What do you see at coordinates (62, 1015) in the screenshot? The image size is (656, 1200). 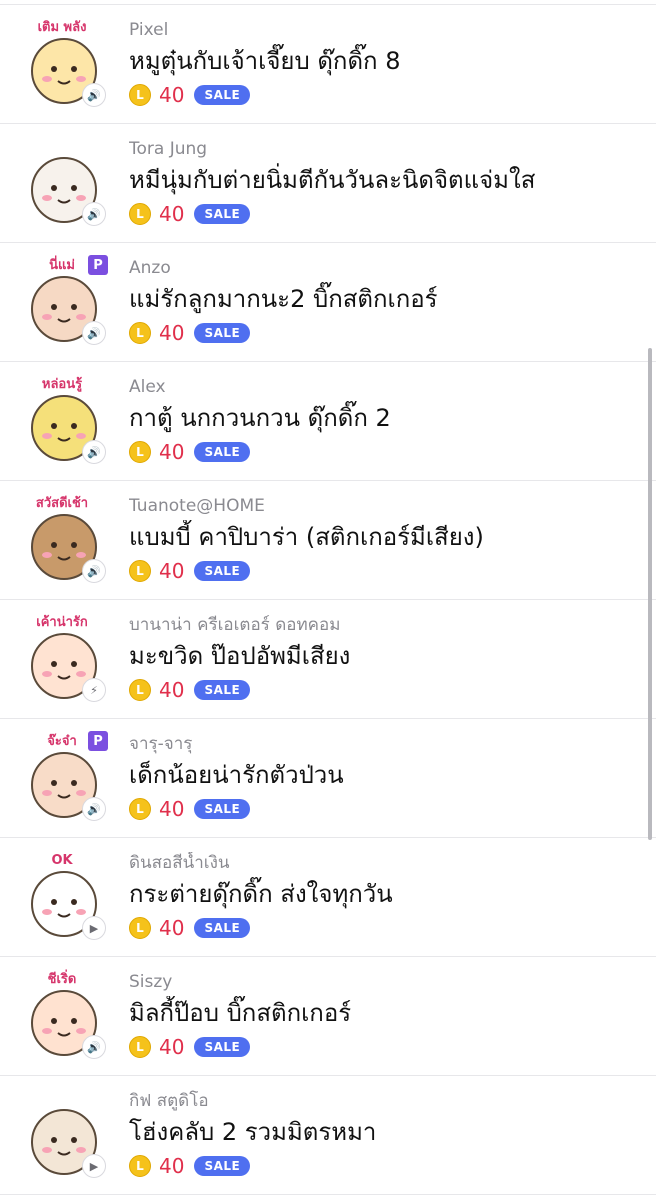 I see `sticker-thumbnail: ชีเริ่ด 🔊` at bounding box center [62, 1015].